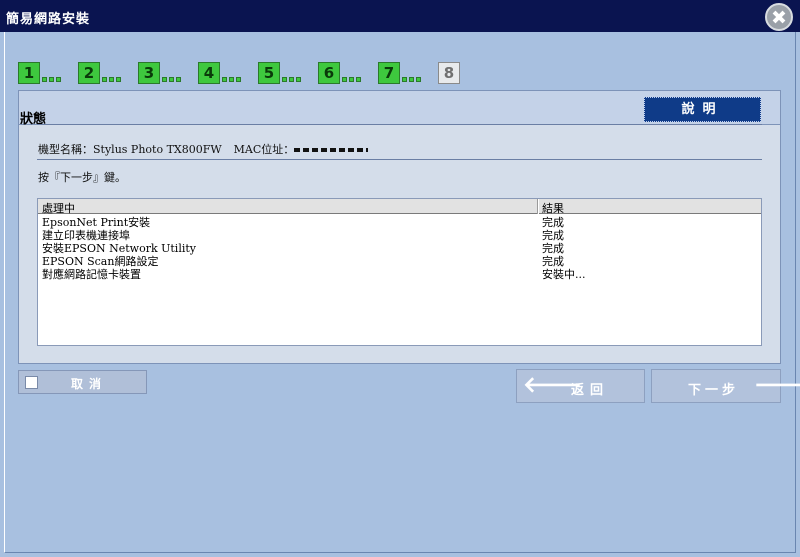 The width and height of the screenshot is (800, 557). I want to click on mac-label: MAC位址：, so click(264, 149).